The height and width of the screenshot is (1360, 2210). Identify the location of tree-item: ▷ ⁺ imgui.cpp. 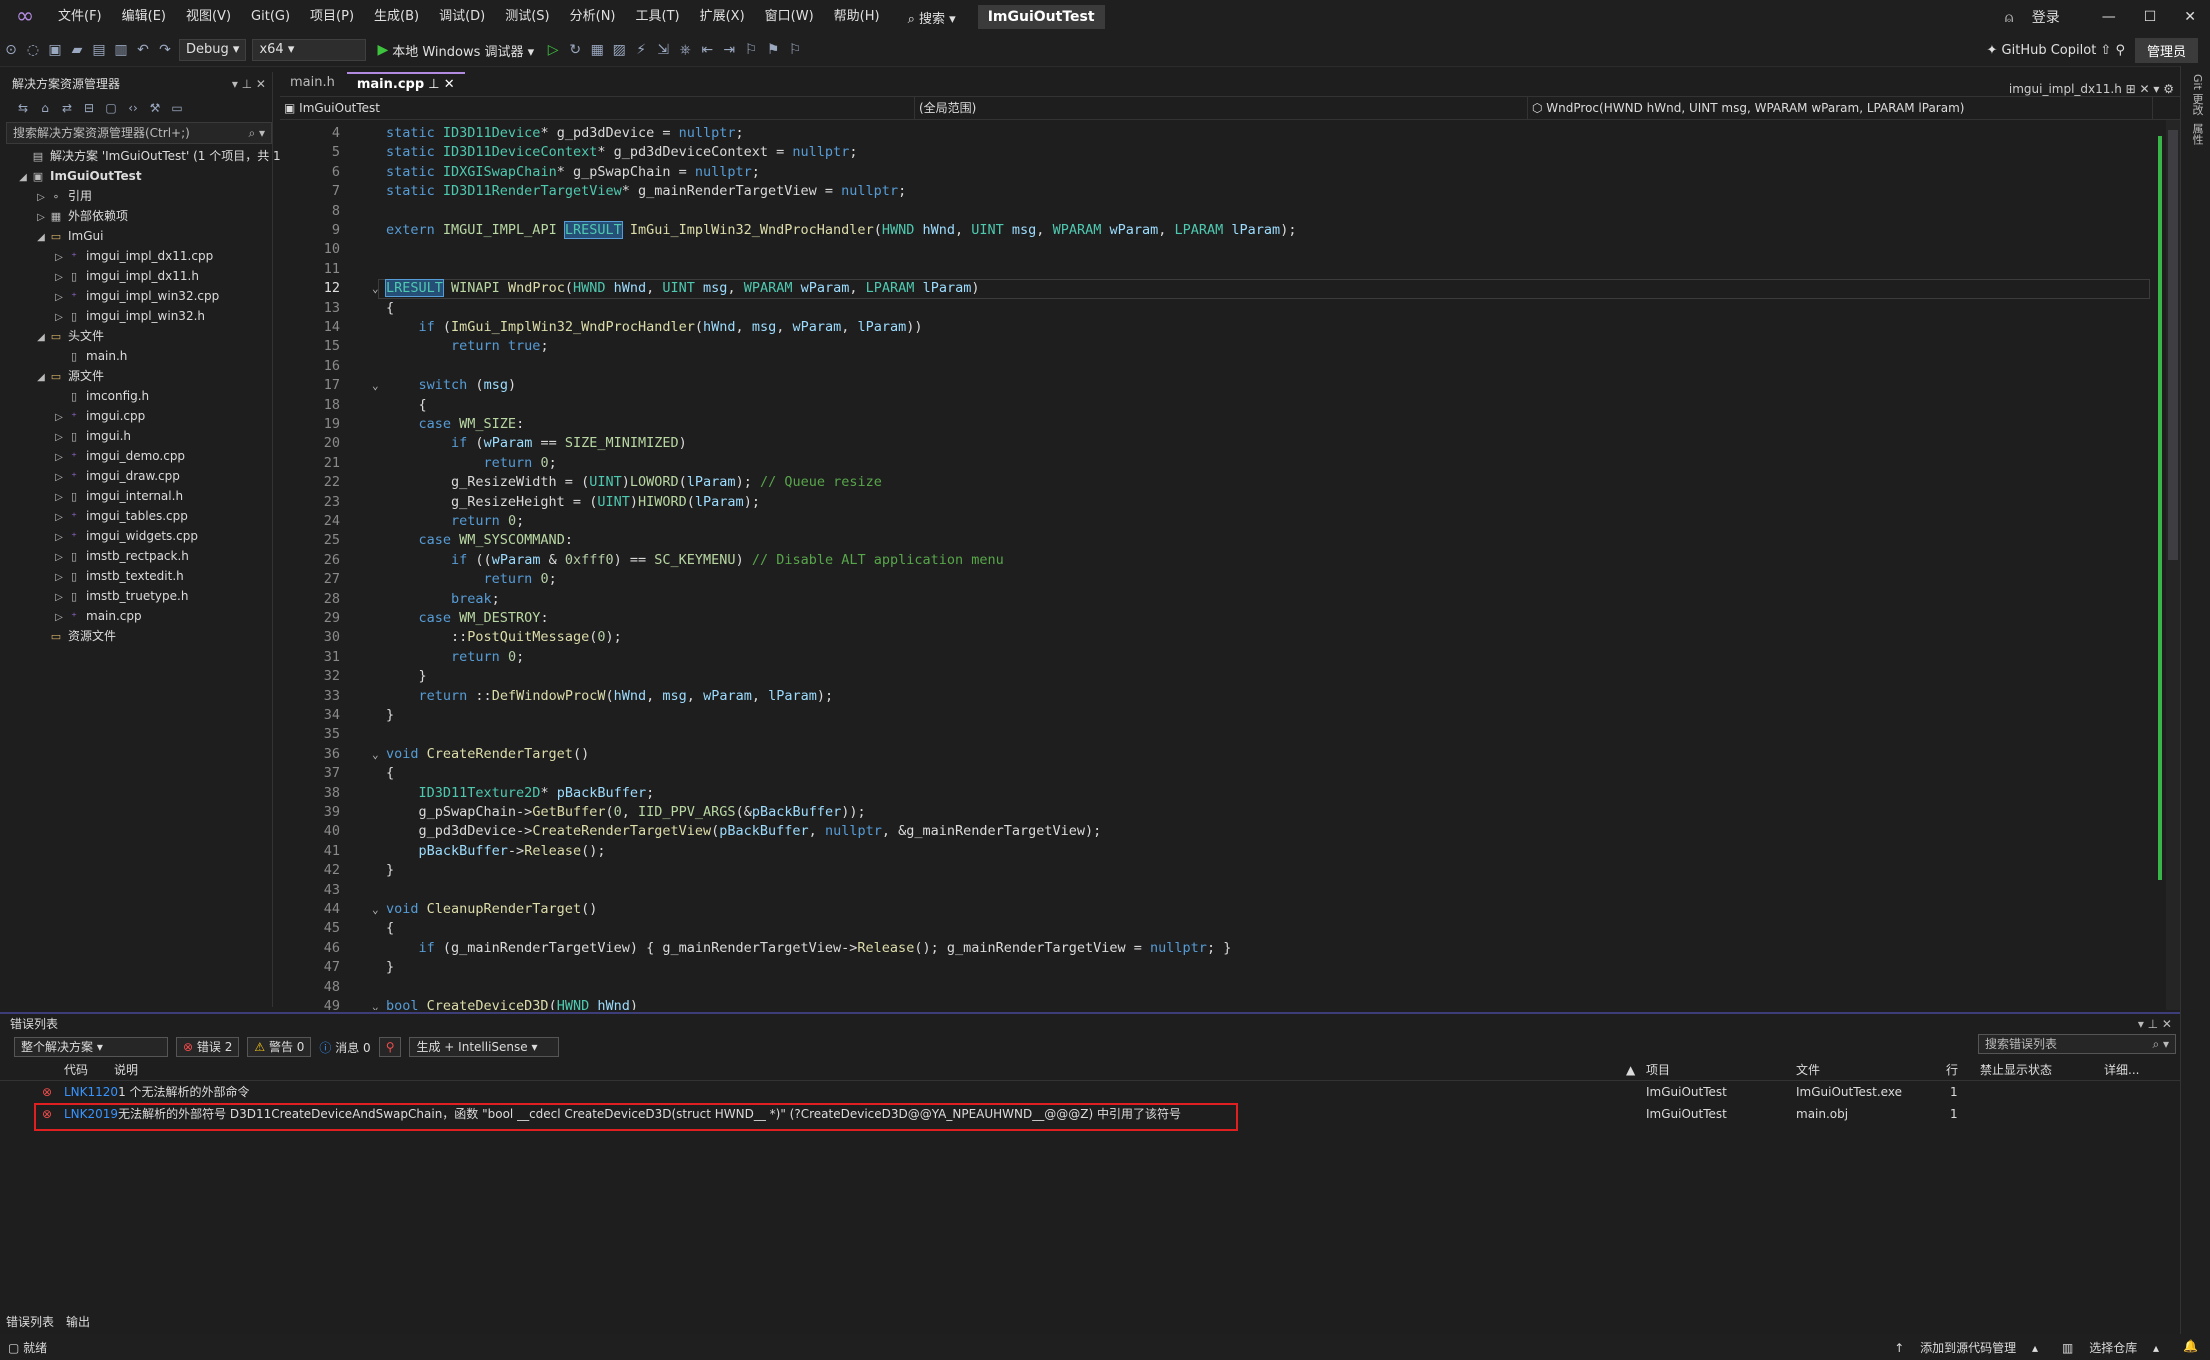
(139, 416).